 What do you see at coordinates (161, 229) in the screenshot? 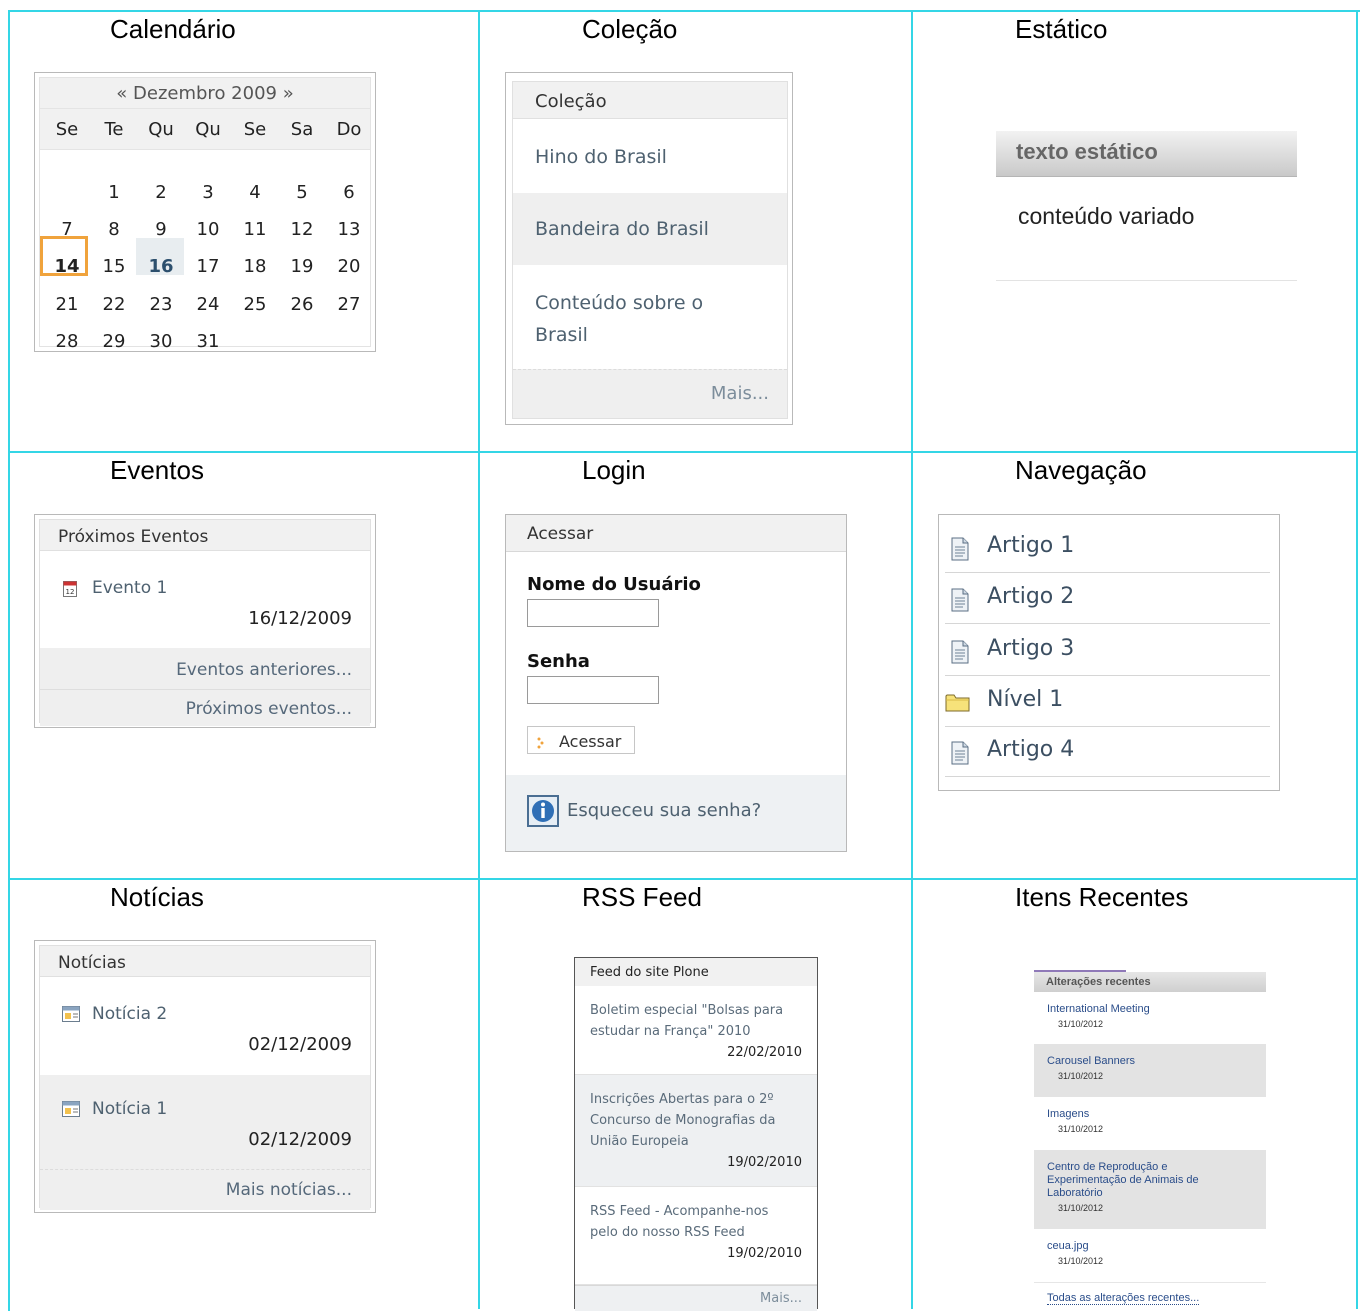
I see `calendar-day: 9` at bounding box center [161, 229].